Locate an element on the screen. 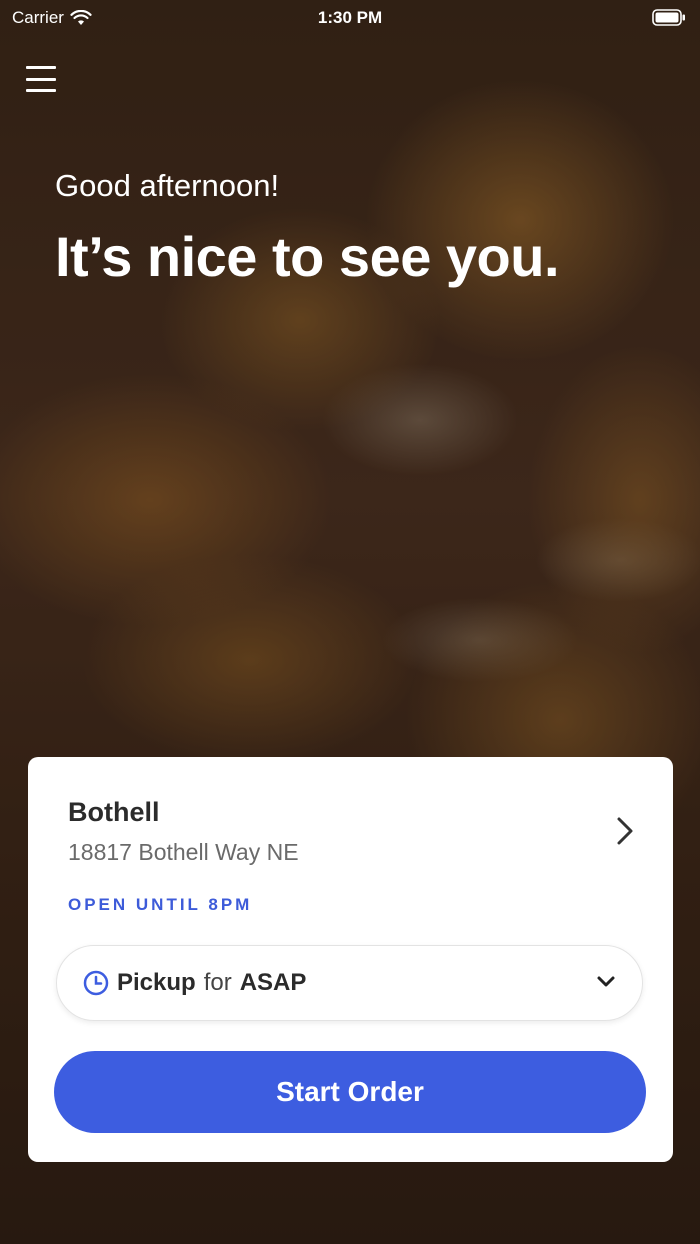 The width and height of the screenshot is (700, 1244). battery-icon is located at coordinates (668, 17).